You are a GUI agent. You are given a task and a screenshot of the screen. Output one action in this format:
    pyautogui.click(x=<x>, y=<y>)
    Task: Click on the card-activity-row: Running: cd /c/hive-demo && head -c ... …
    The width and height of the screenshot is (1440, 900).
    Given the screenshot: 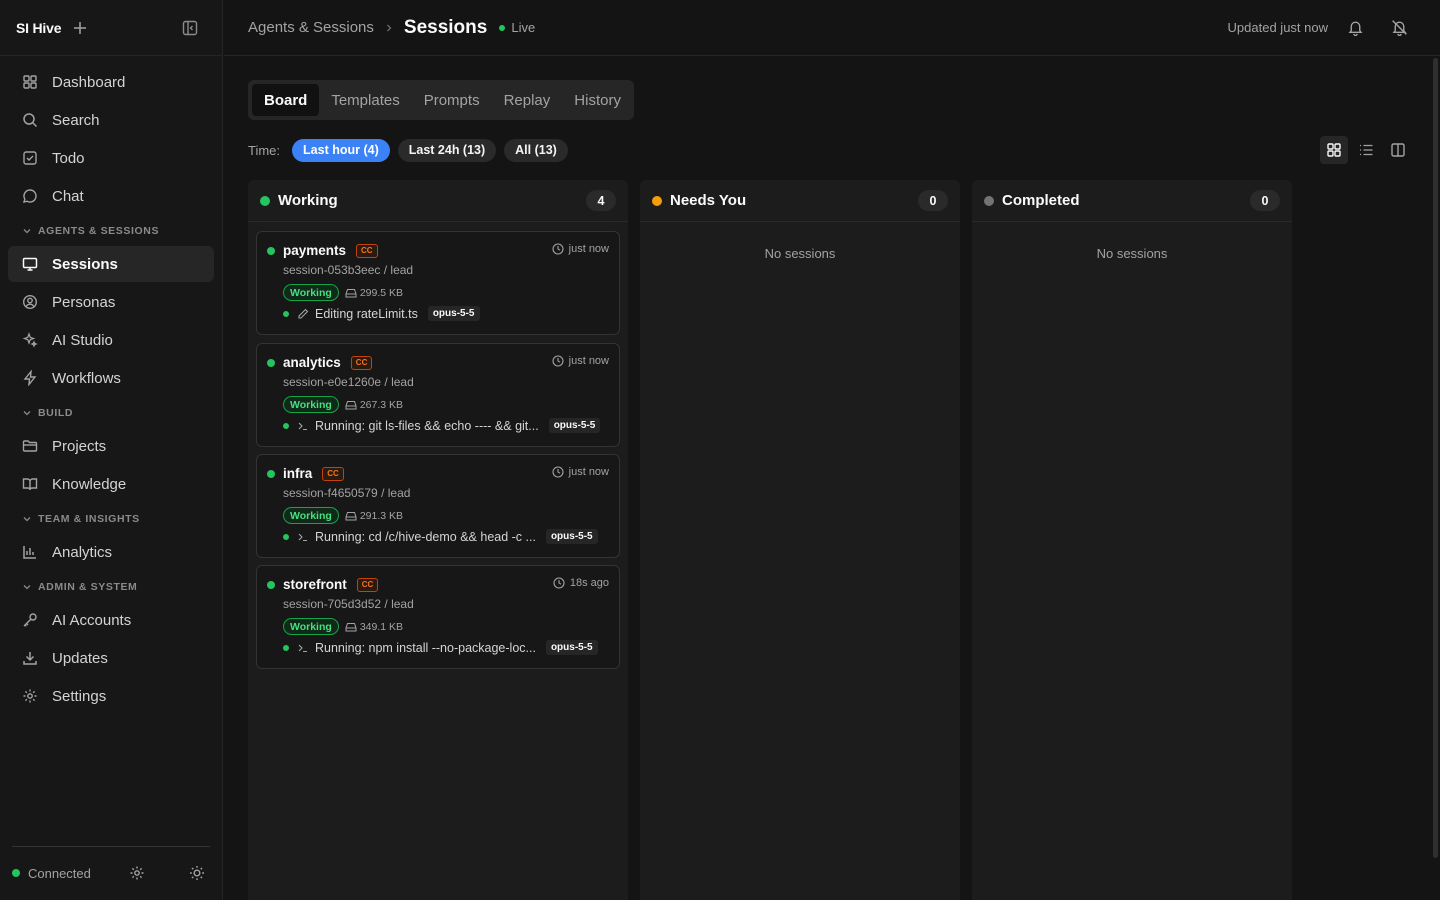 What is the action you would take?
    pyautogui.click(x=446, y=536)
    